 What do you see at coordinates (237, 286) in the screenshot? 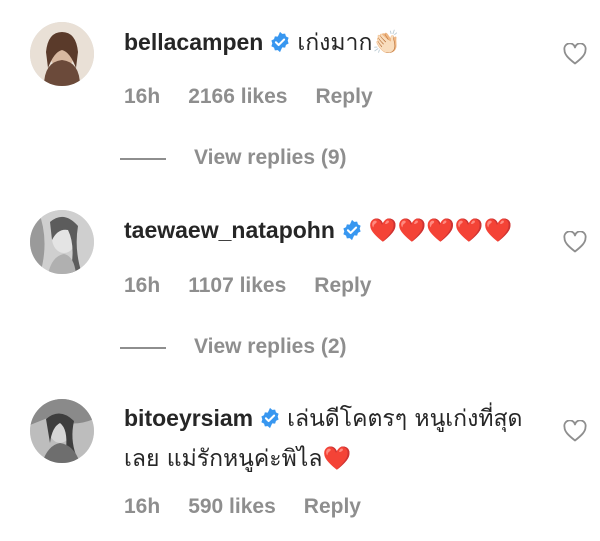
I see `likes-count: 1107 likes` at bounding box center [237, 286].